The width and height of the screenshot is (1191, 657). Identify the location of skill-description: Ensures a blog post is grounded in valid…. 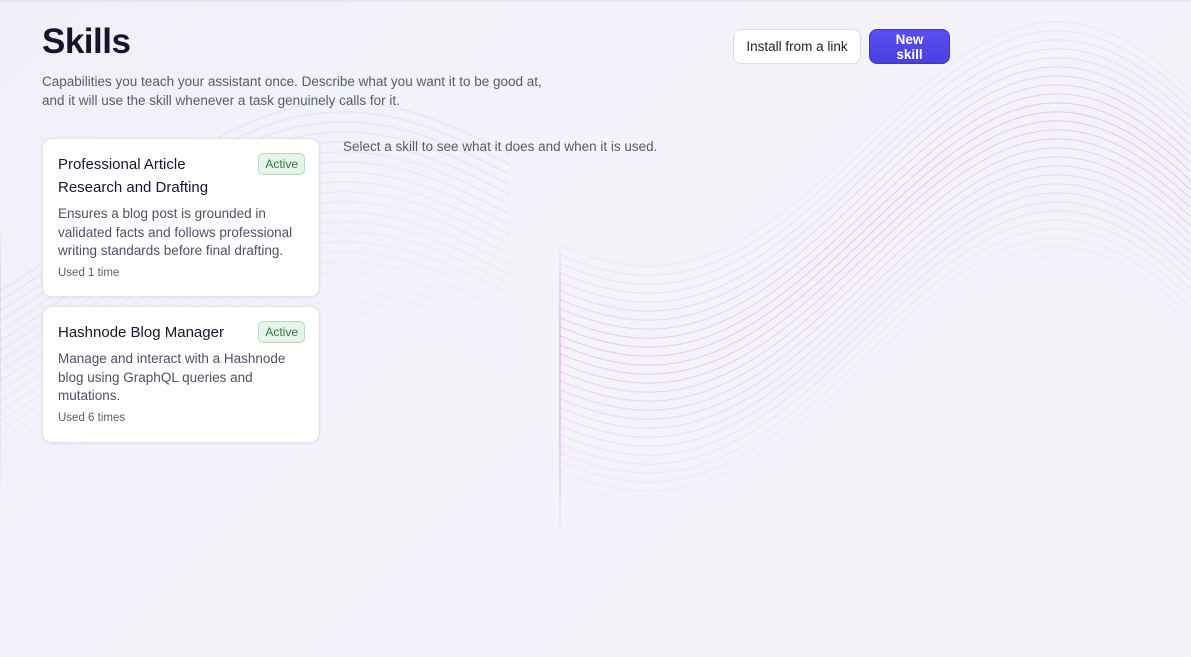
(175, 232).